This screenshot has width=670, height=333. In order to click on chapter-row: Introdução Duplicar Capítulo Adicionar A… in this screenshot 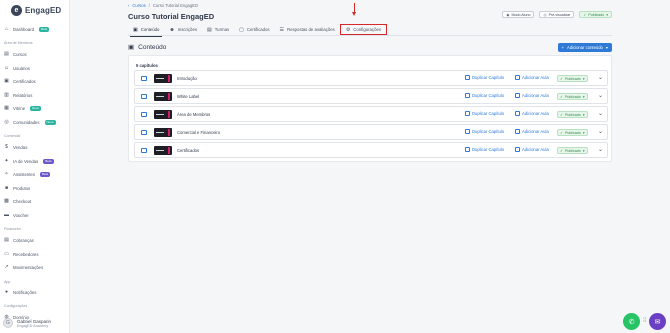, I will do `click(371, 78)`.